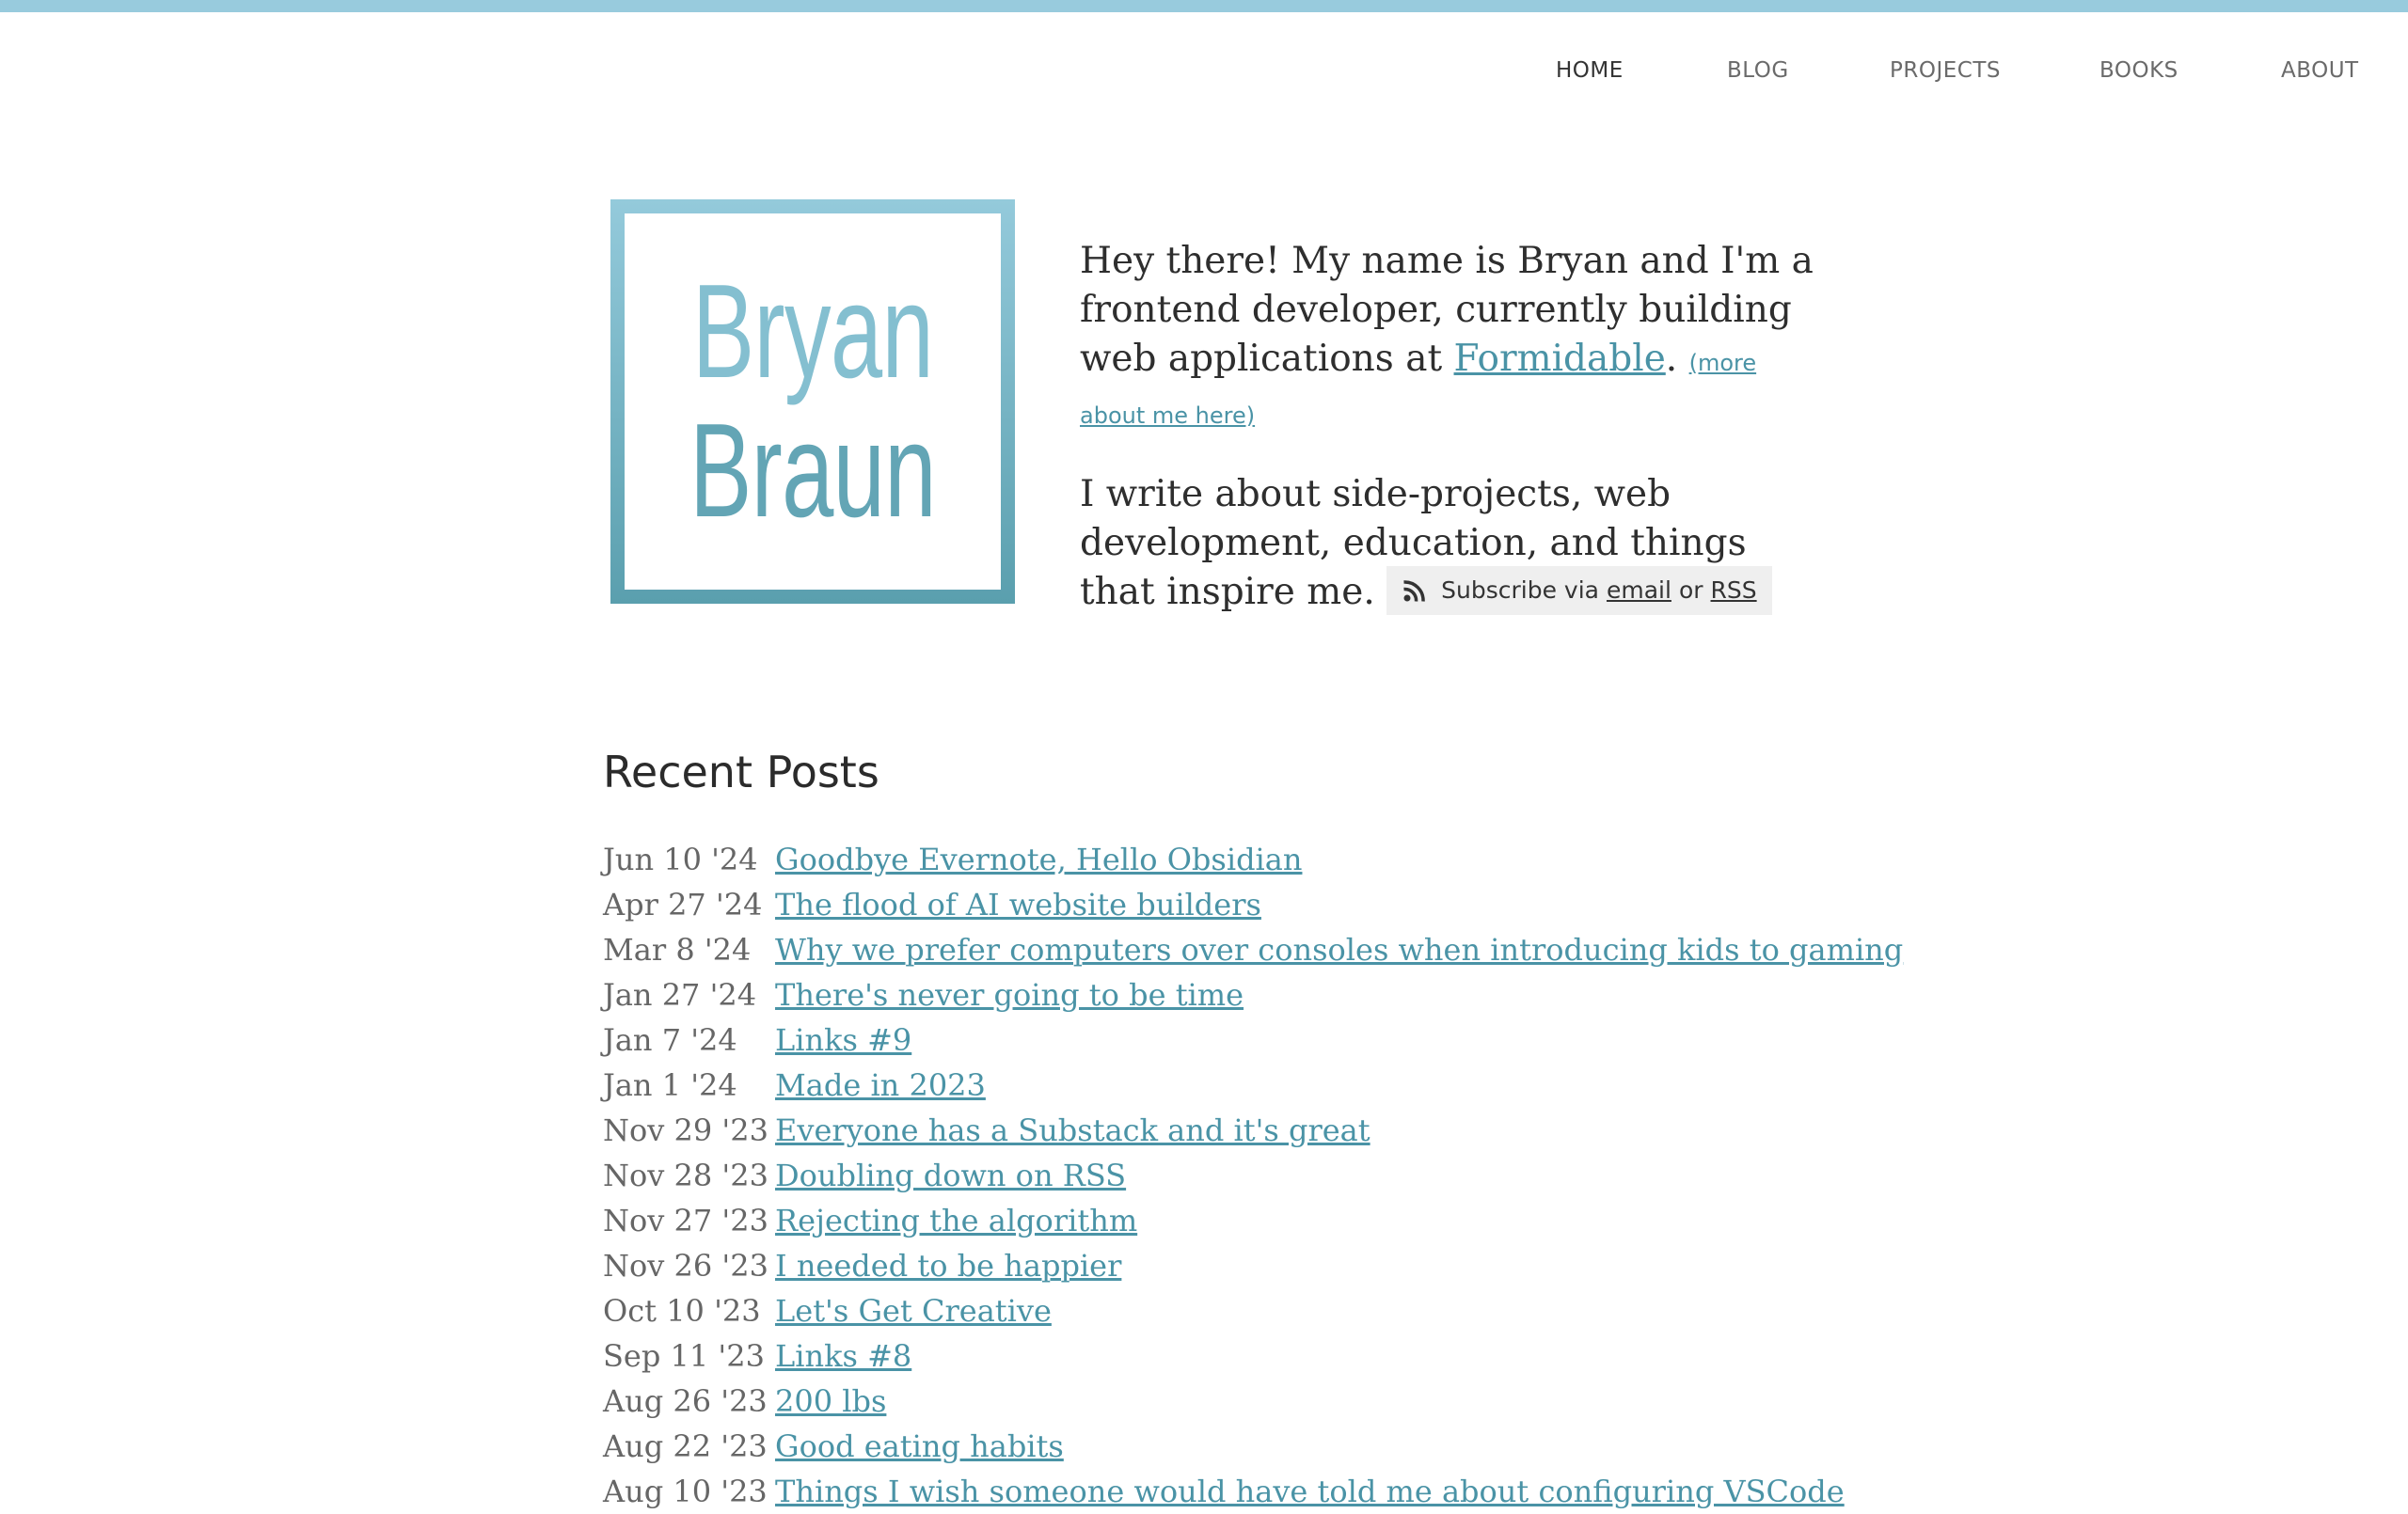 This screenshot has height=1514, width=2408. I want to click on post-link: Doubling down on RSS, so click(951, 1176).